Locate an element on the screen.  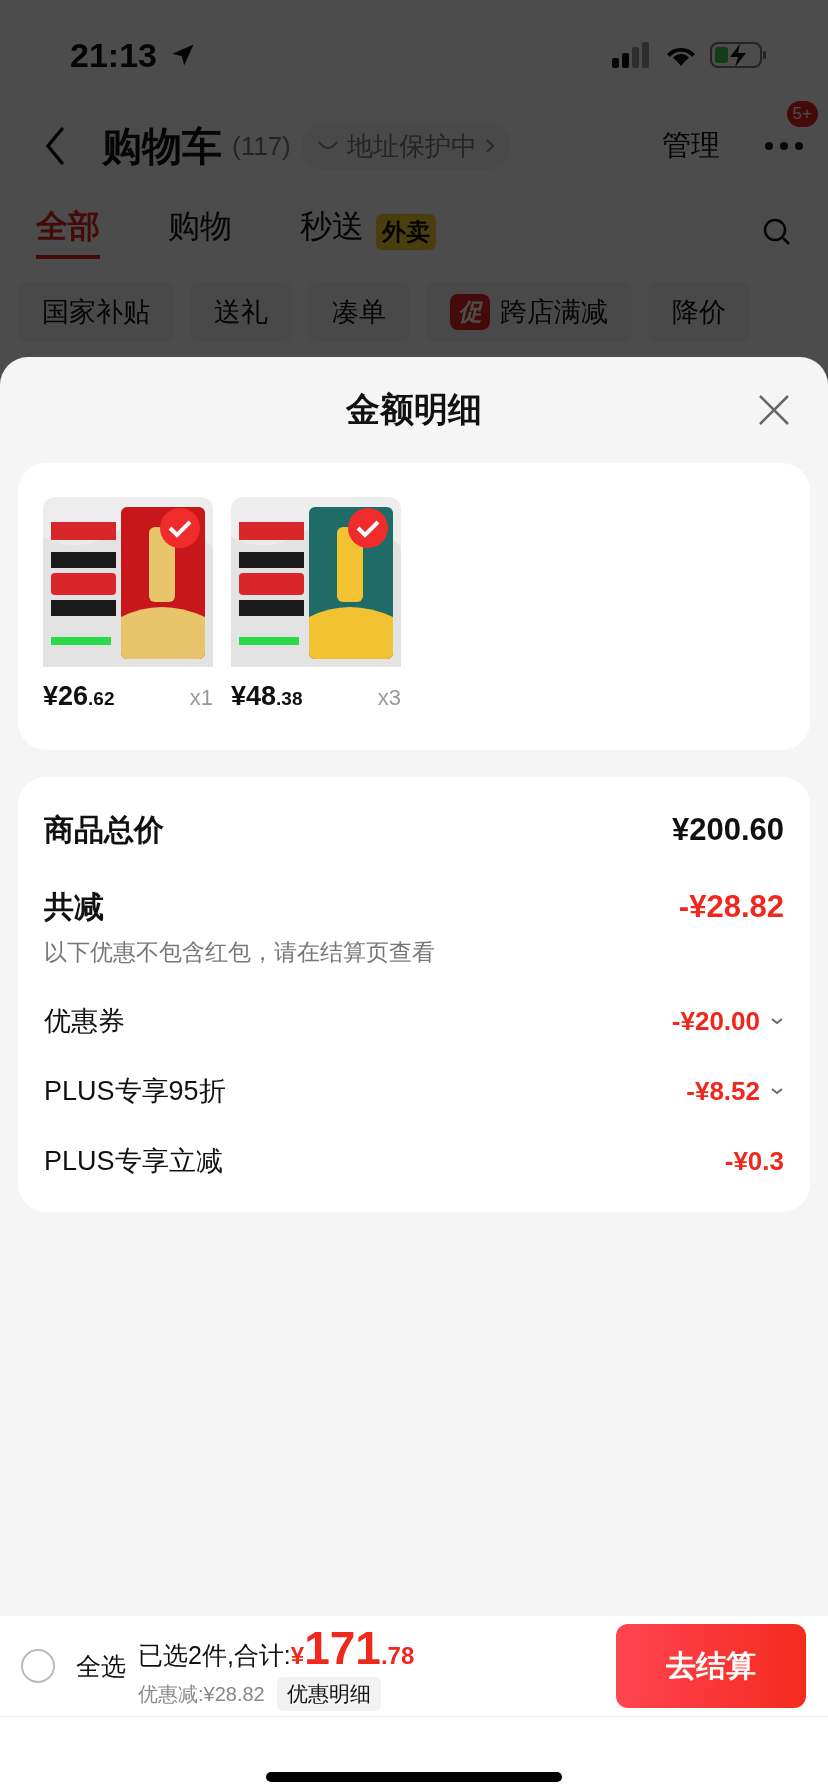
page-title: 购物车 is located at coordinates (162, 146).